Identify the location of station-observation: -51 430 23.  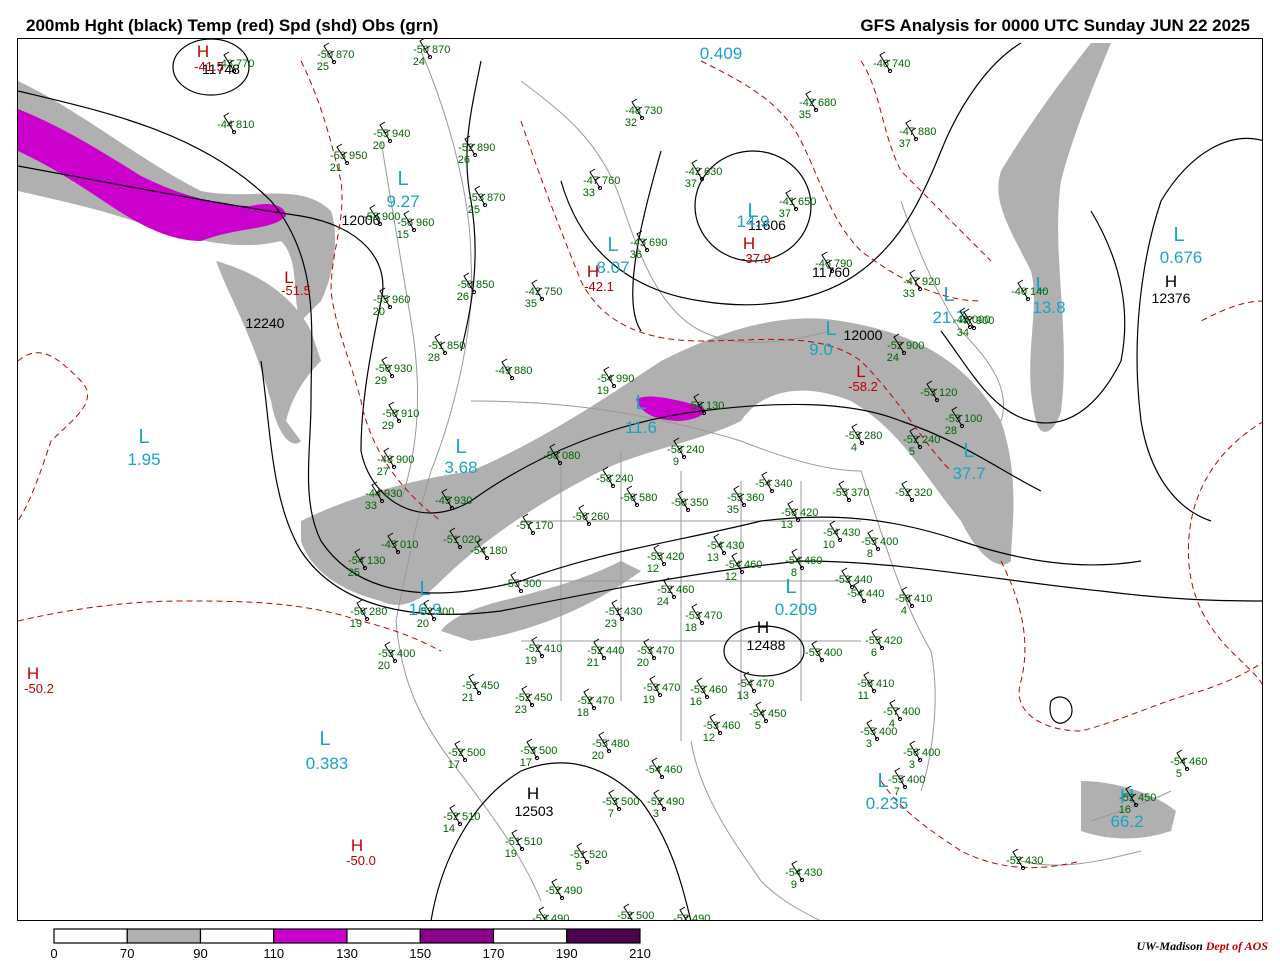
(623, 614).